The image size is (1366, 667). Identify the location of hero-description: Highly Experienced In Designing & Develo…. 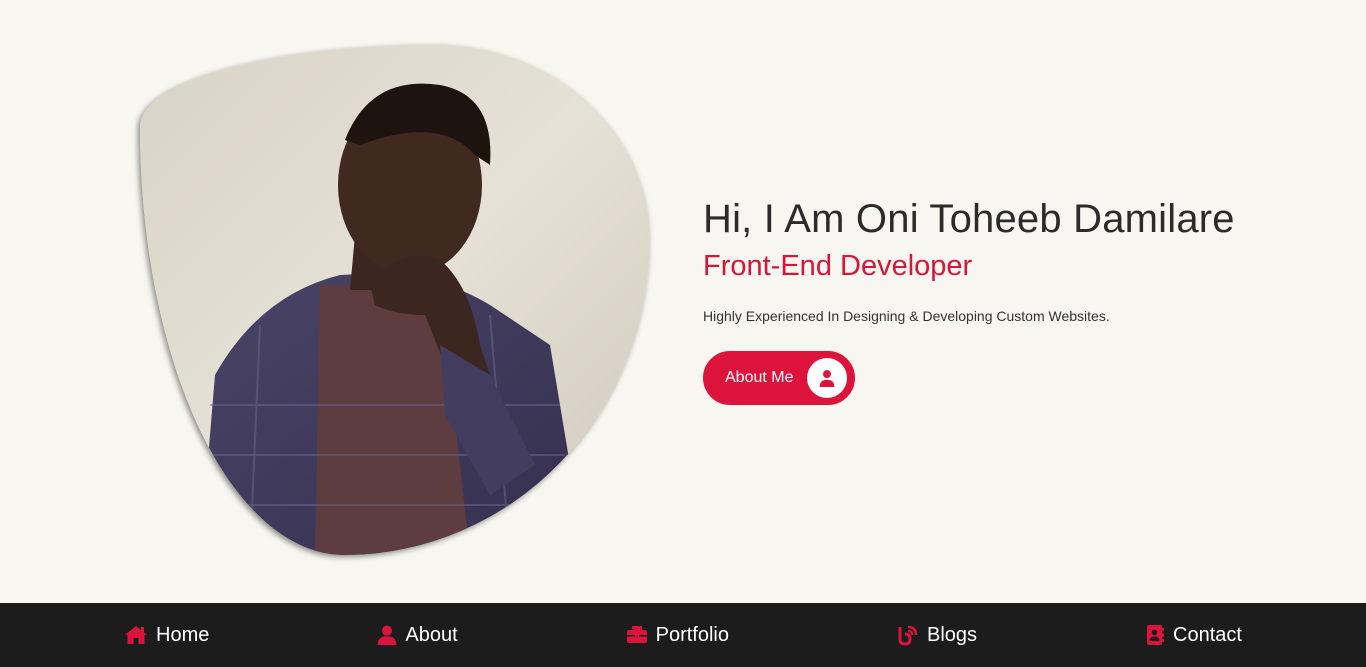
(906, 316).